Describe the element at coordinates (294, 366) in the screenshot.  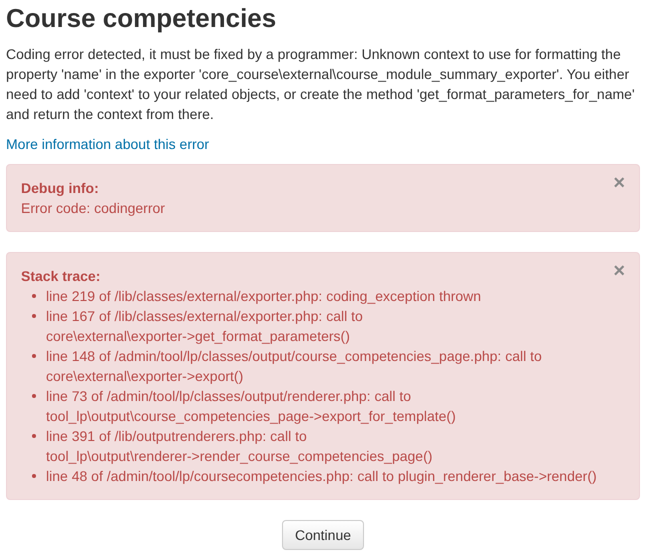
I see `stack-trace-item: line 148 of /admin/tool/lp/classes/output/course_competencies_page.php: call to core\external\exporter->export()` at that location.